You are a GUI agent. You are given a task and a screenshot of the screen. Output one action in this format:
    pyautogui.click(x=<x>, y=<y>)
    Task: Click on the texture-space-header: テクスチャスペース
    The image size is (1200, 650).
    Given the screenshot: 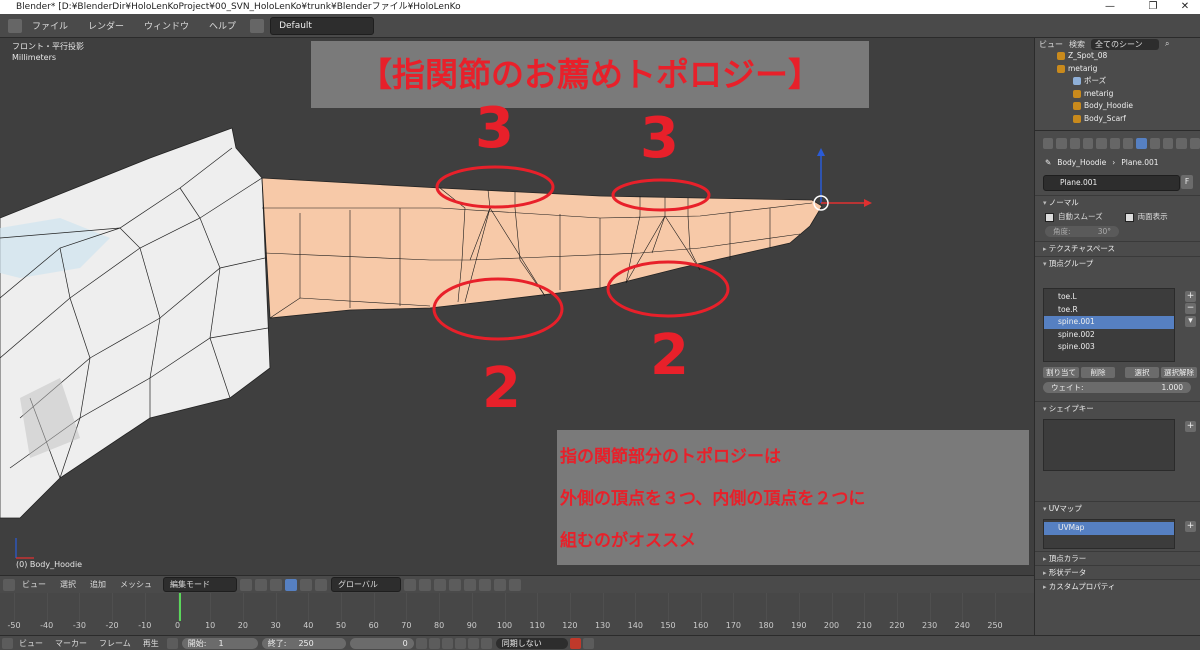 What is the action you would take?
    pyautogui.click(x=1117, y=248)
    